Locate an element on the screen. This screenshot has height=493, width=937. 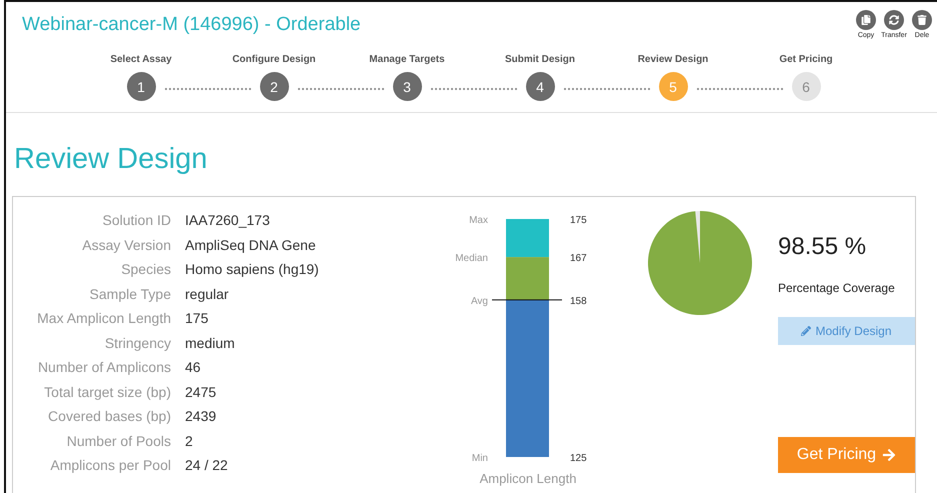
detail-label: Covered bases (bp) is located at coordinates (109, 416).